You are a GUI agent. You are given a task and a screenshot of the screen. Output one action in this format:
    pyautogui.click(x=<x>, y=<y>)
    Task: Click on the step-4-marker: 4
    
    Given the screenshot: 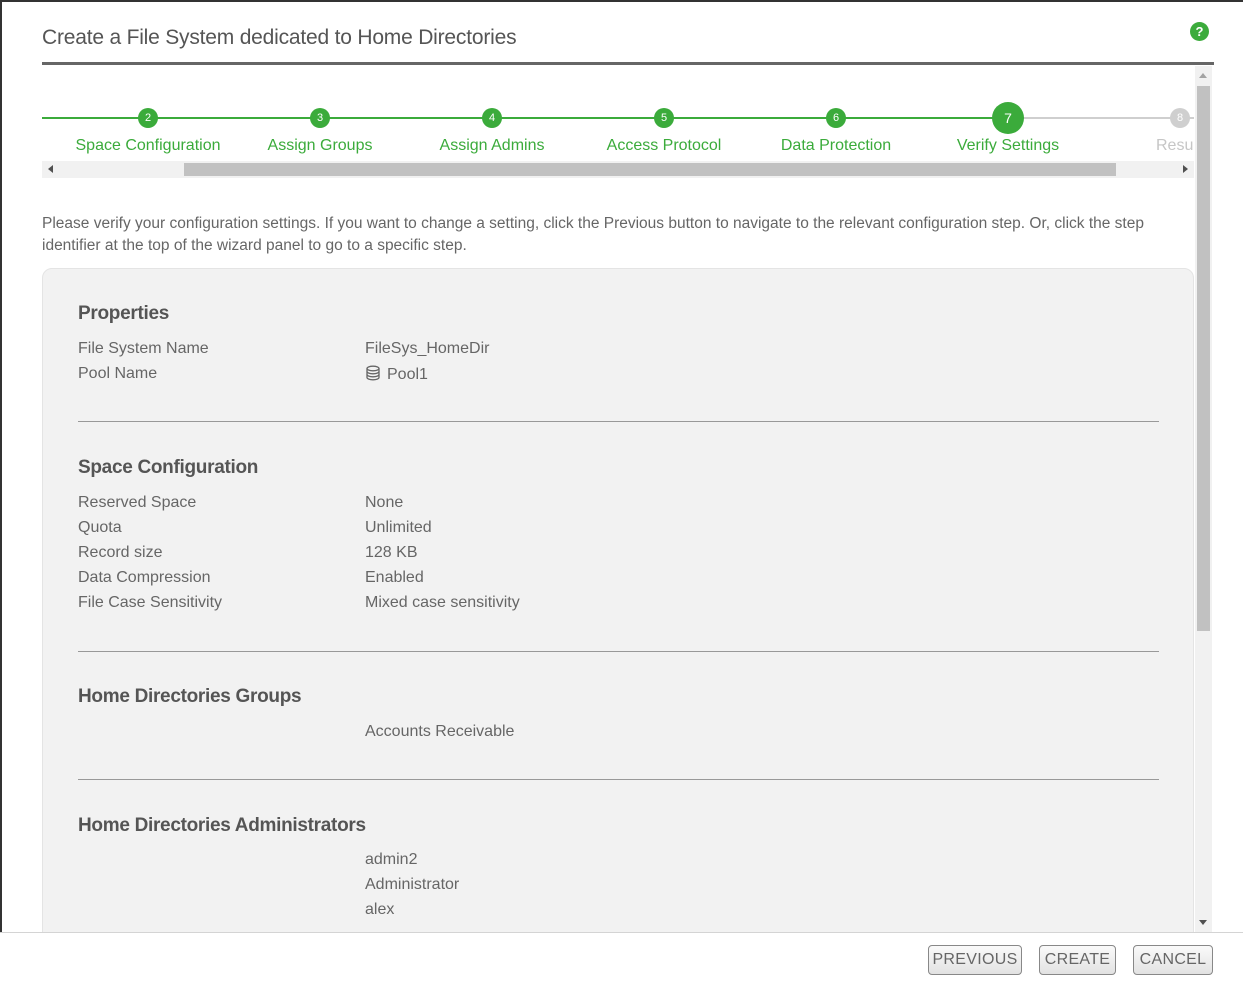 What is the action you would take?
    pyautogui.click(x=492, y=118)
    